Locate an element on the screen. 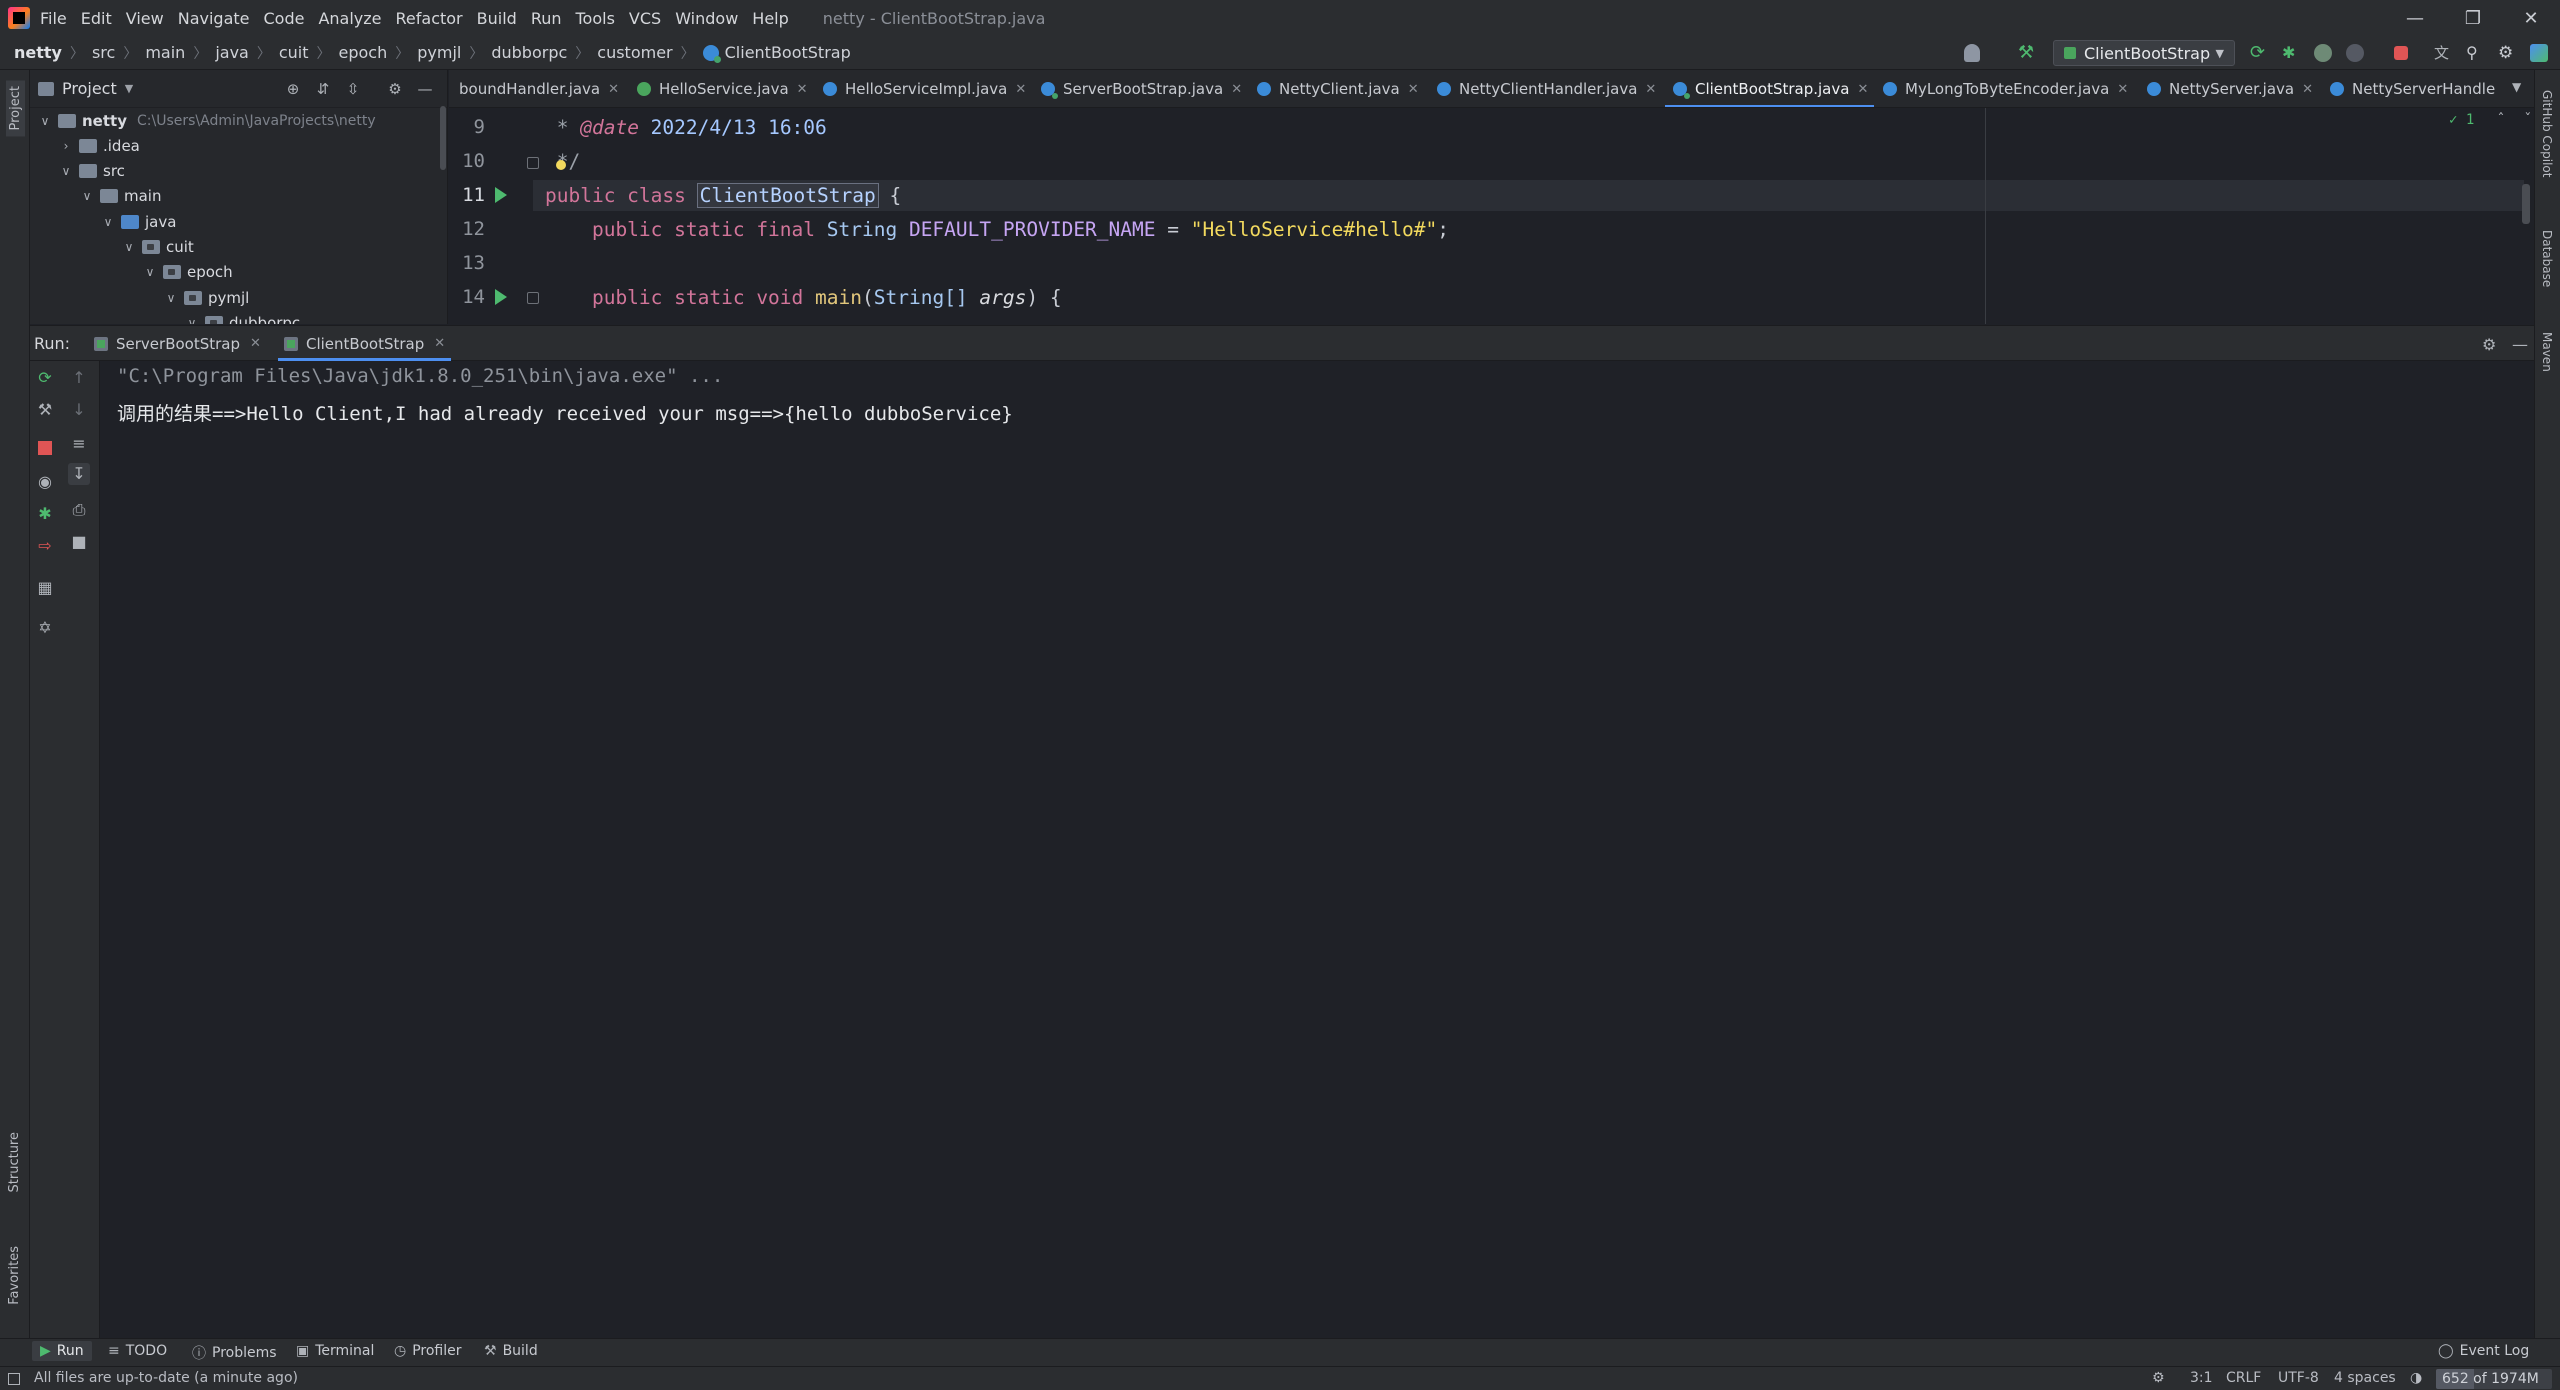 This screenshot has height=1390, width=2560. build-tool-tab: ⚒ Build is located at coordinates (511, 1351).